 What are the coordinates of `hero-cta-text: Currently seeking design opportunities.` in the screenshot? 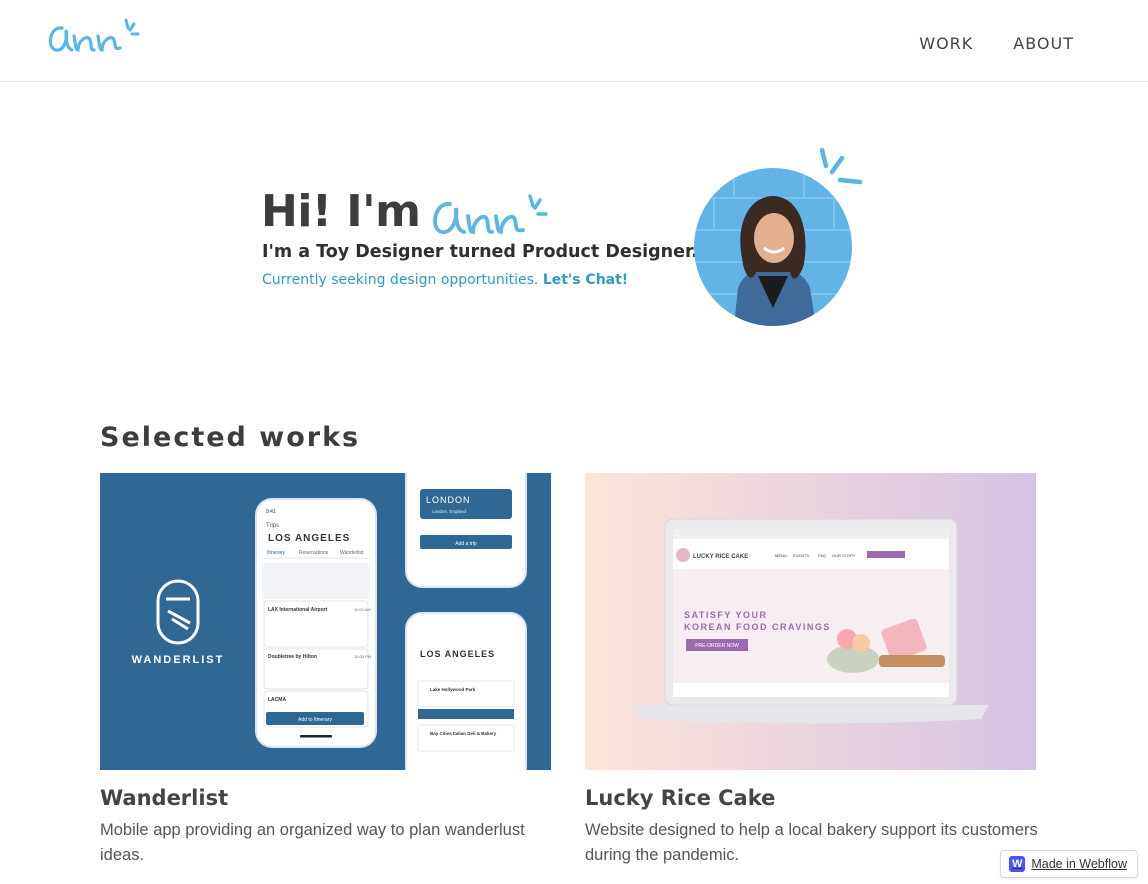 It's located at (402, 280).